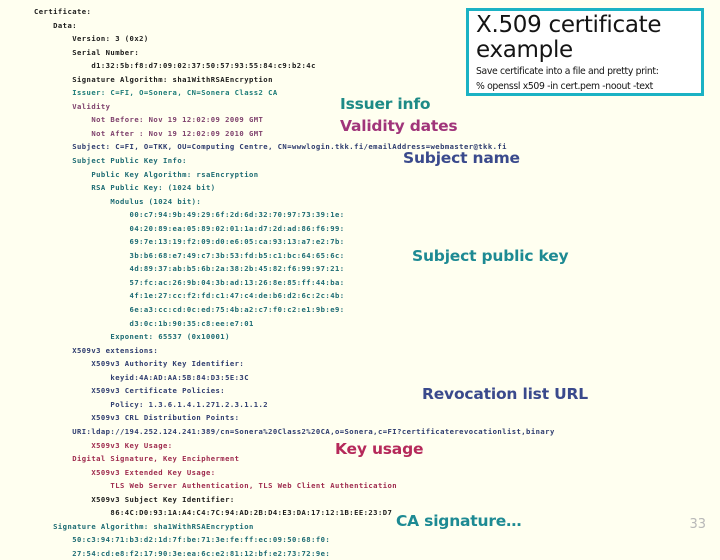 The height and width of the screenshot is (560, 720). I want to click on page-number: 33, so click(697, 524).